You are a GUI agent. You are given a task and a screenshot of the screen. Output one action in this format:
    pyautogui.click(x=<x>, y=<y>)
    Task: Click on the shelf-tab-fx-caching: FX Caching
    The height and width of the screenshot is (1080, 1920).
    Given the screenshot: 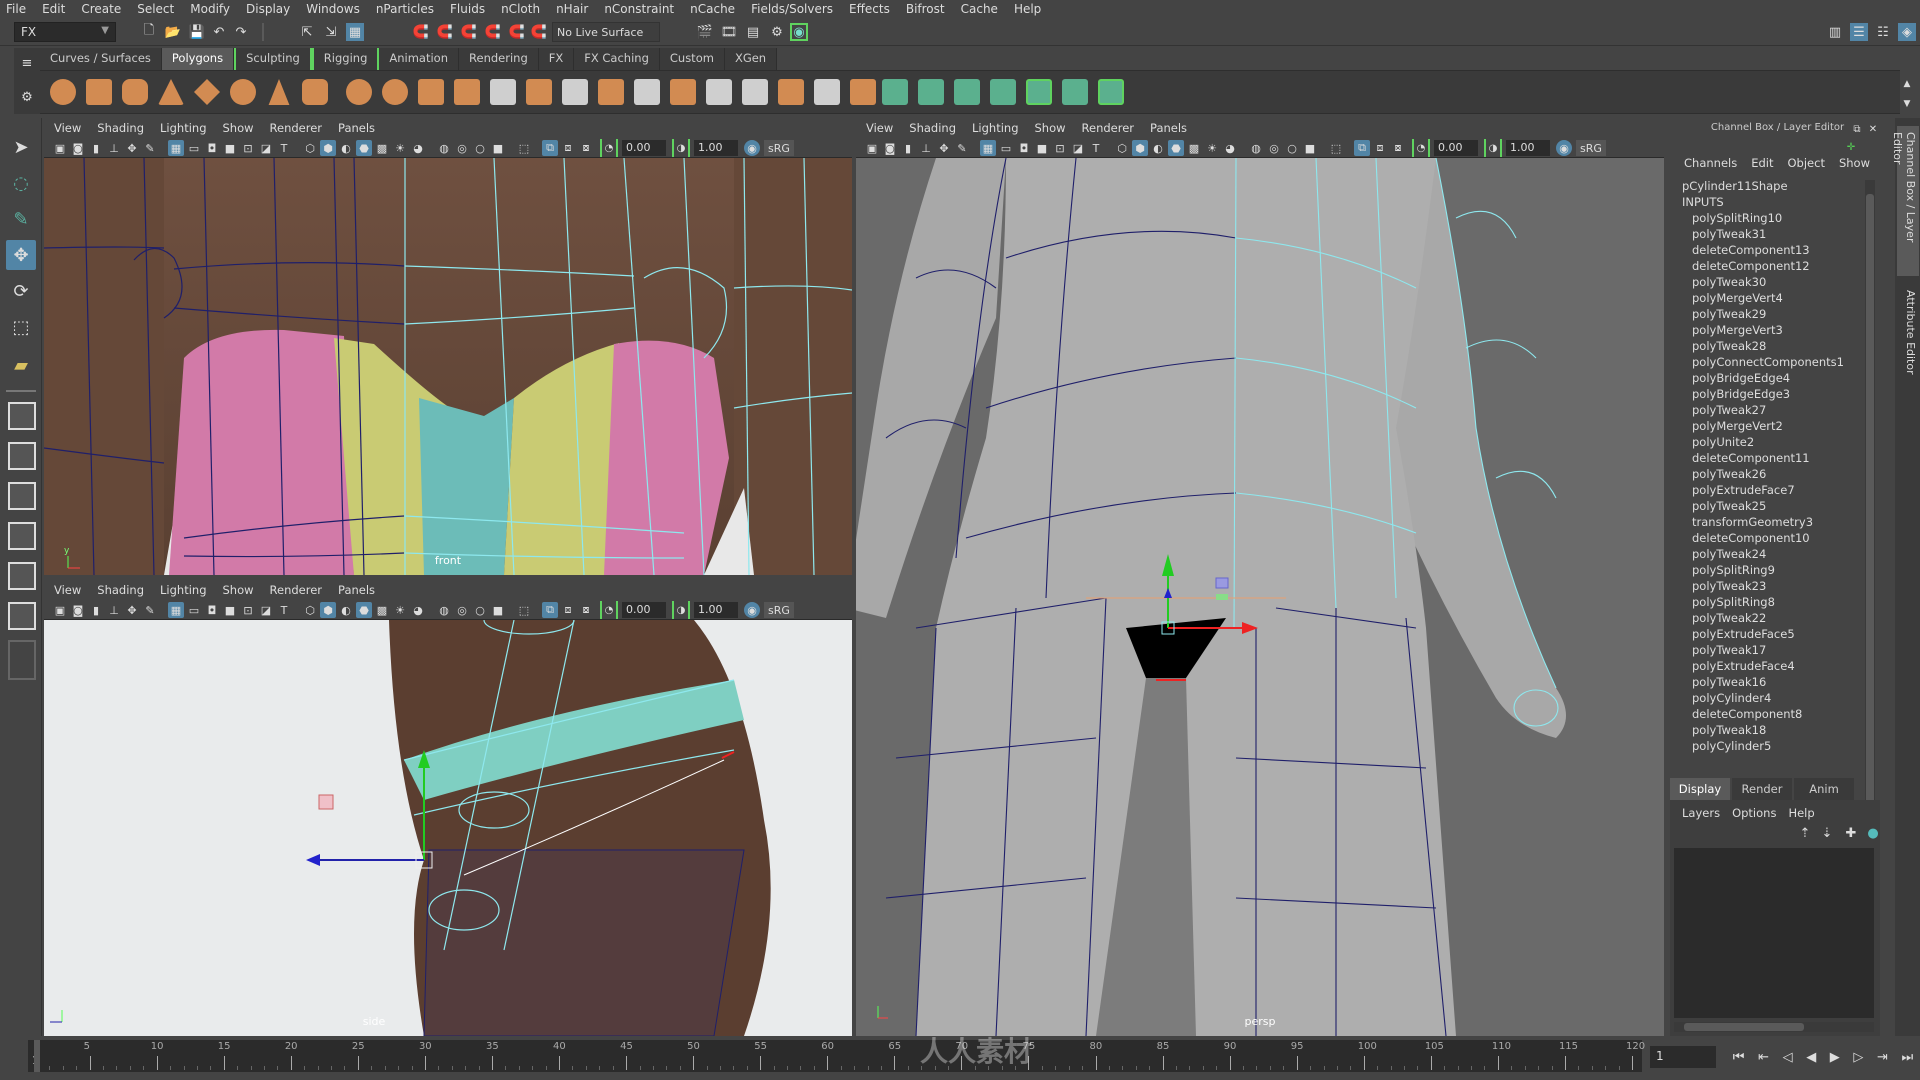 What is the action you would take?
    pyautogui.click(x=617, y=59)
    